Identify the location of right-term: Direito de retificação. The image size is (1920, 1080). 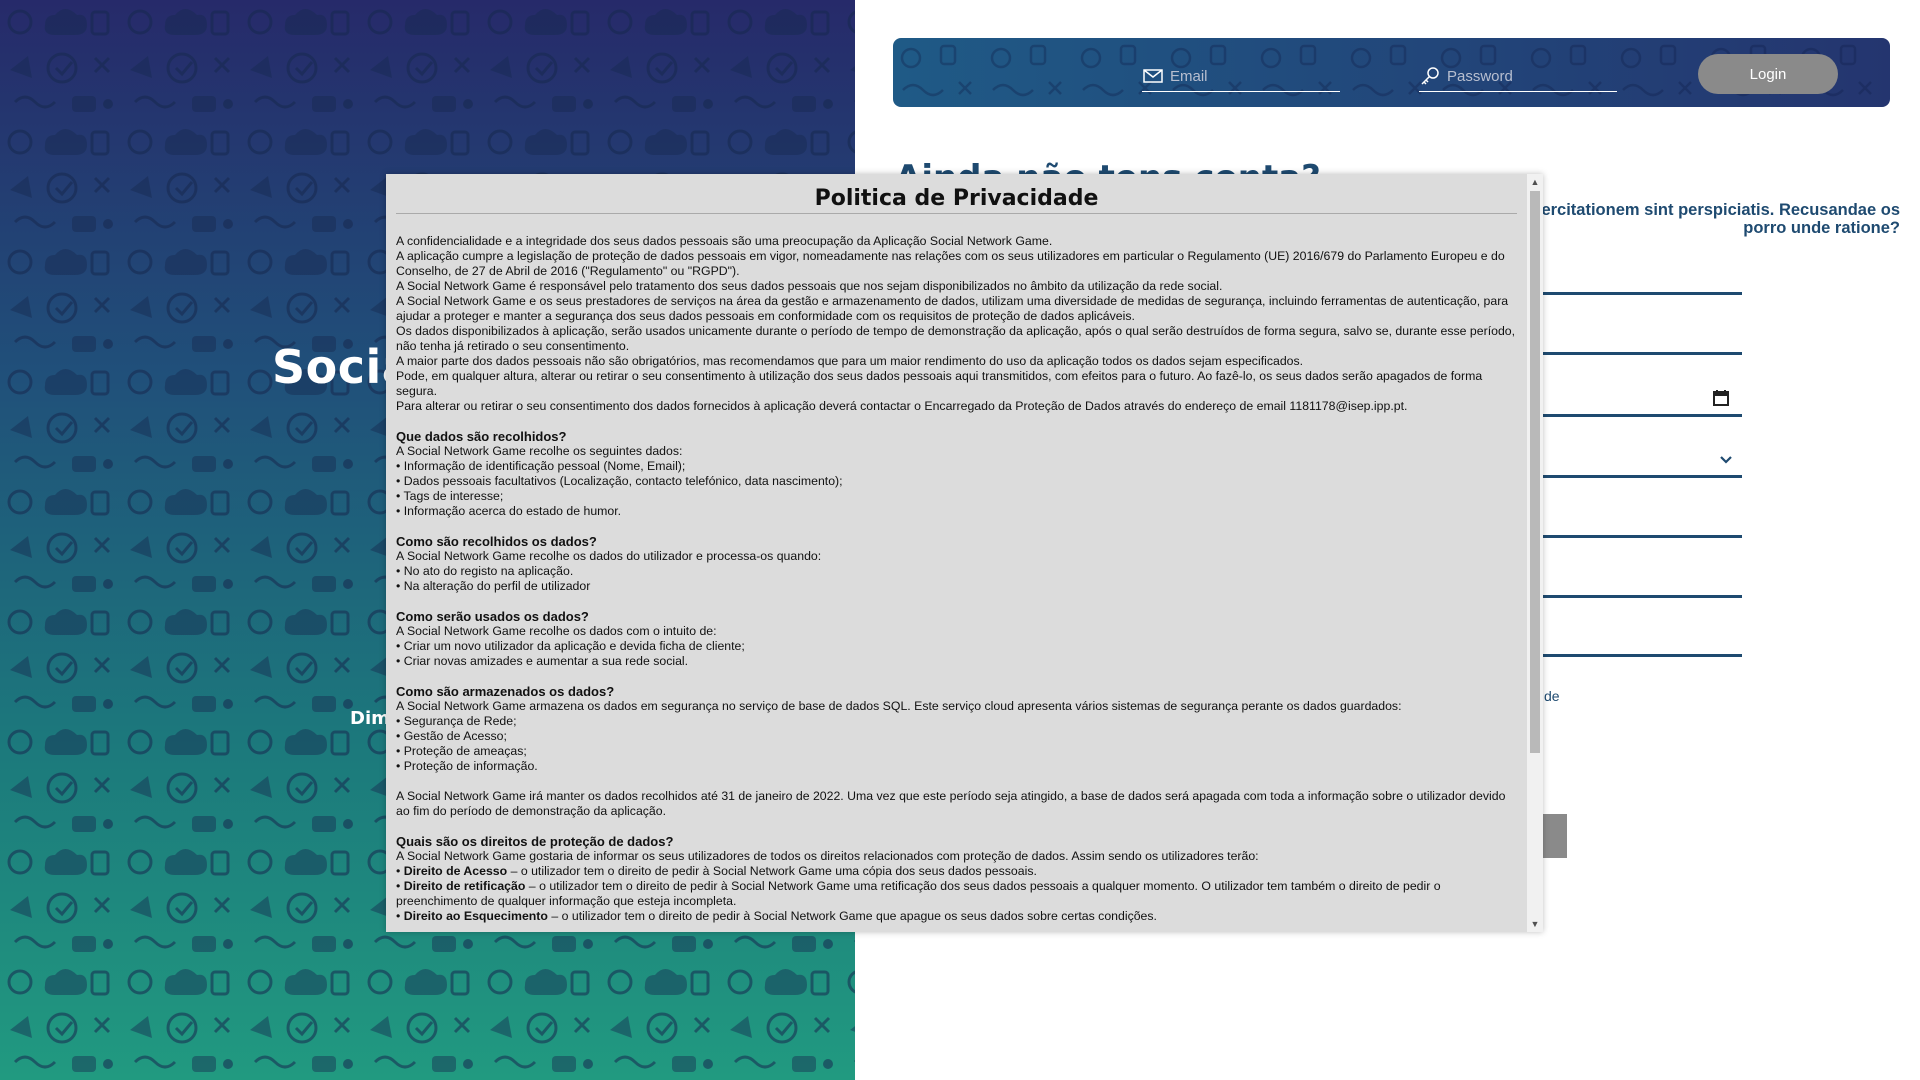
(464, 886).